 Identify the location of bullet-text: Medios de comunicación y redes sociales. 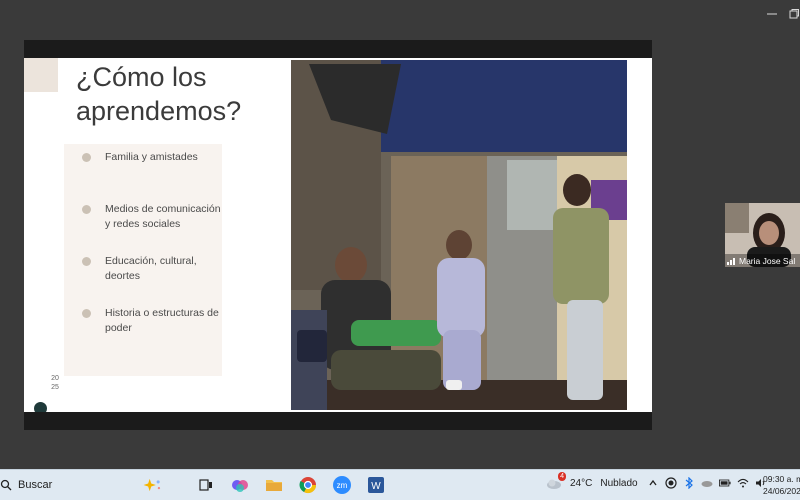
(163, 216).